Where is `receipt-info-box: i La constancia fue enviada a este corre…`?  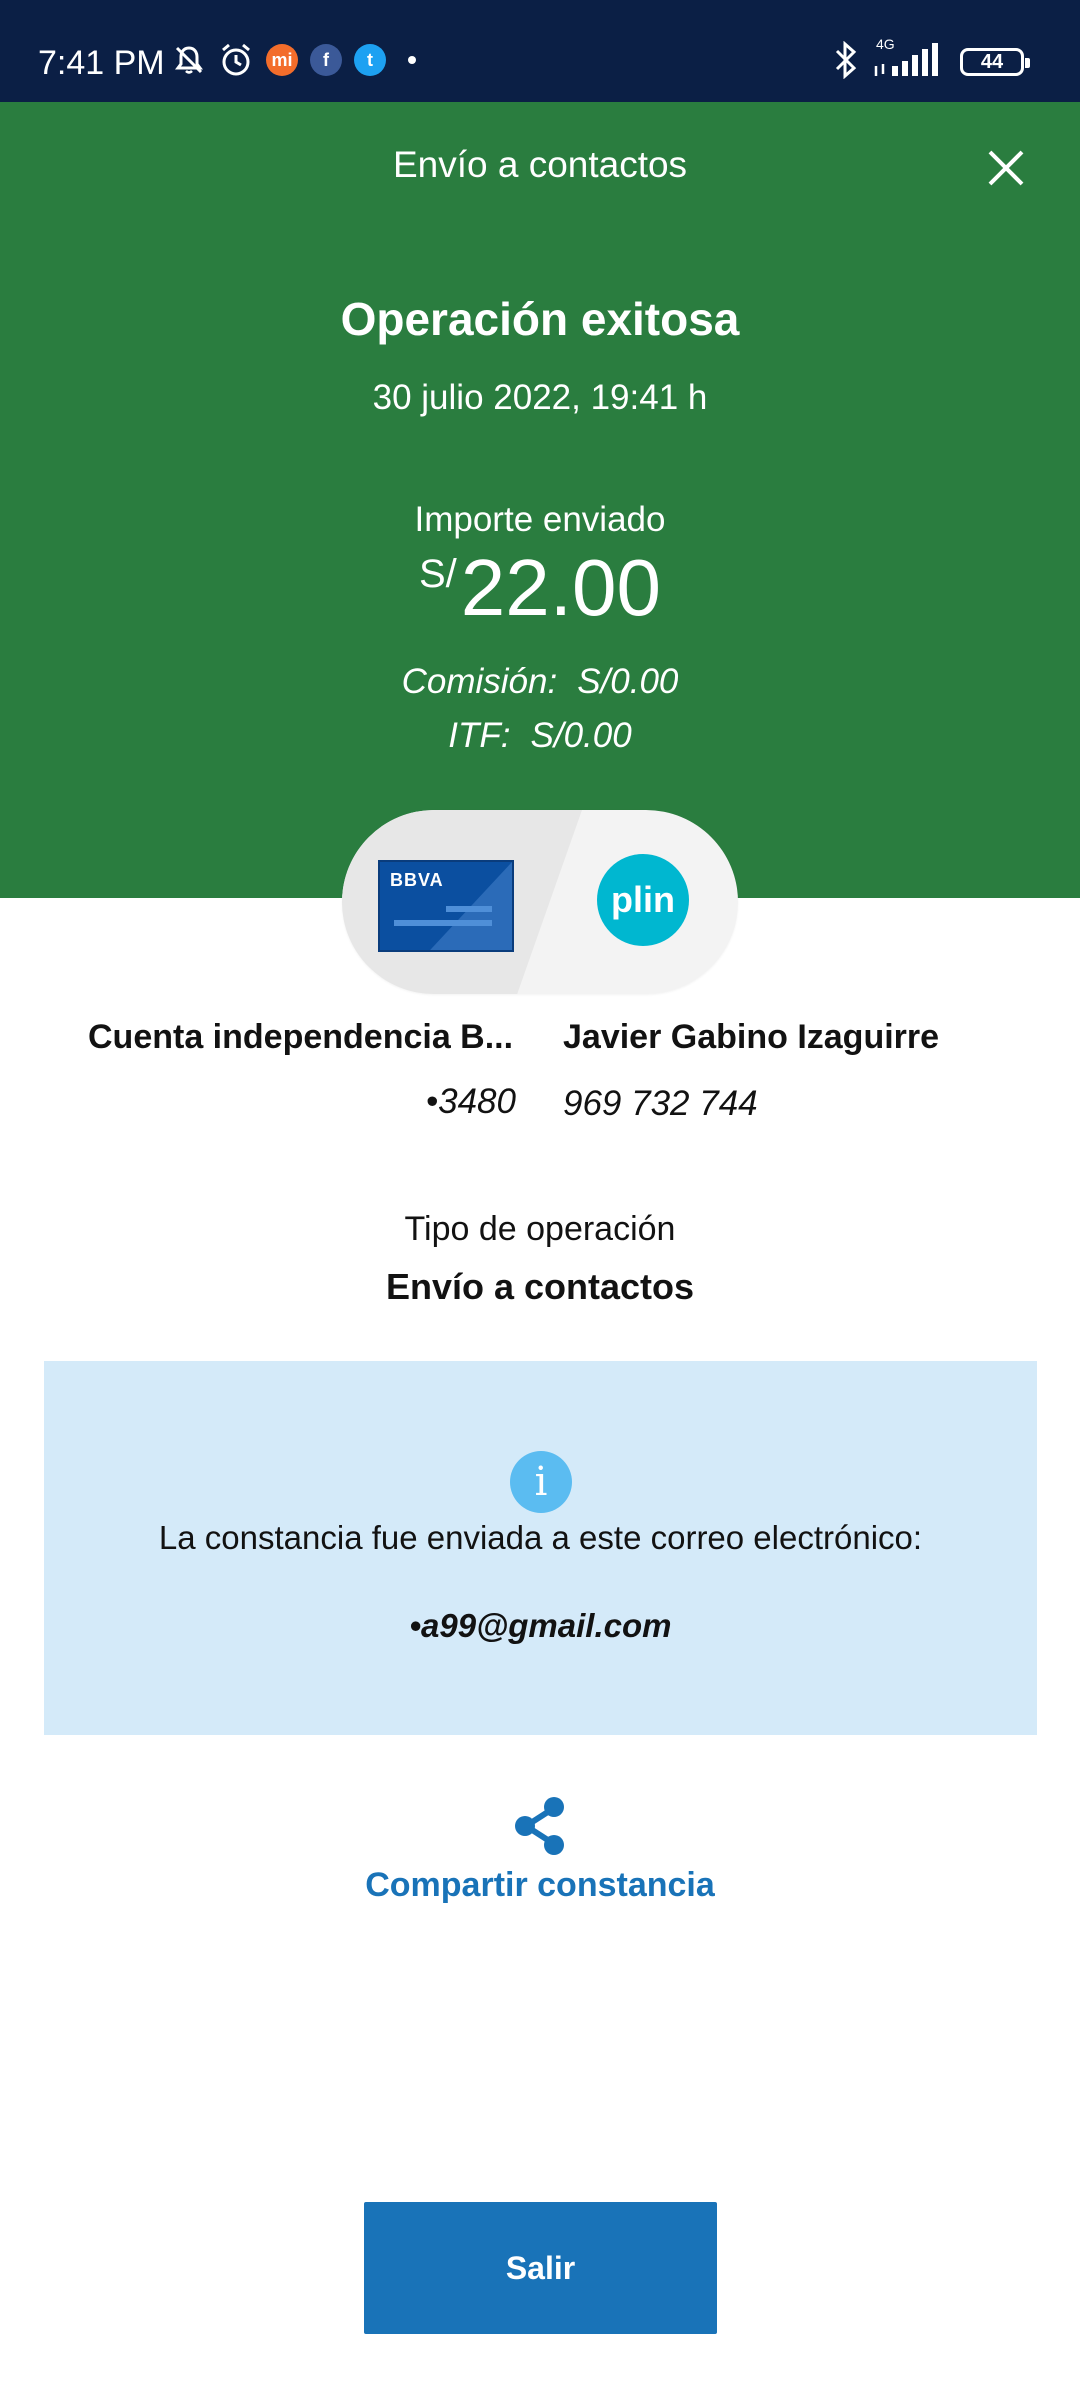
receipt-info-box: i La constancia fue enviada a este corre… is located at coordinates (540, 1548).